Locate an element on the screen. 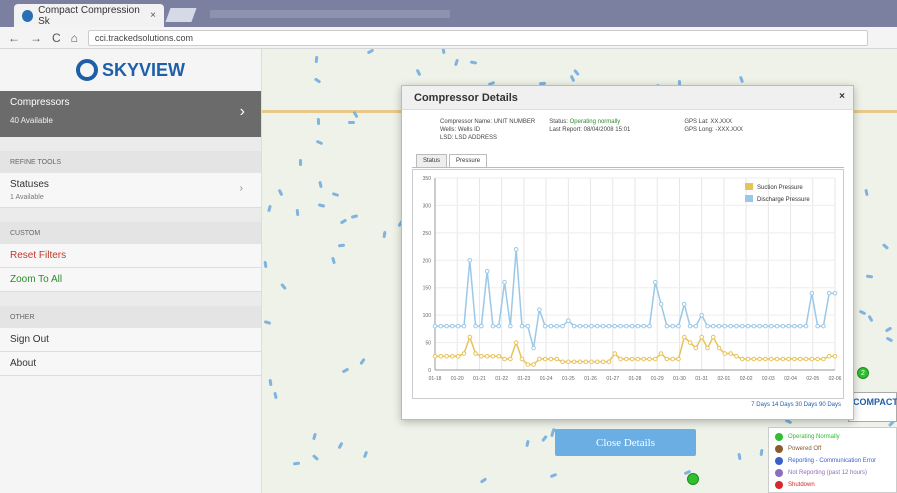 This screenshot has height=493, width=897. home-icon: ⌂ is located at coordinates (74, 38).